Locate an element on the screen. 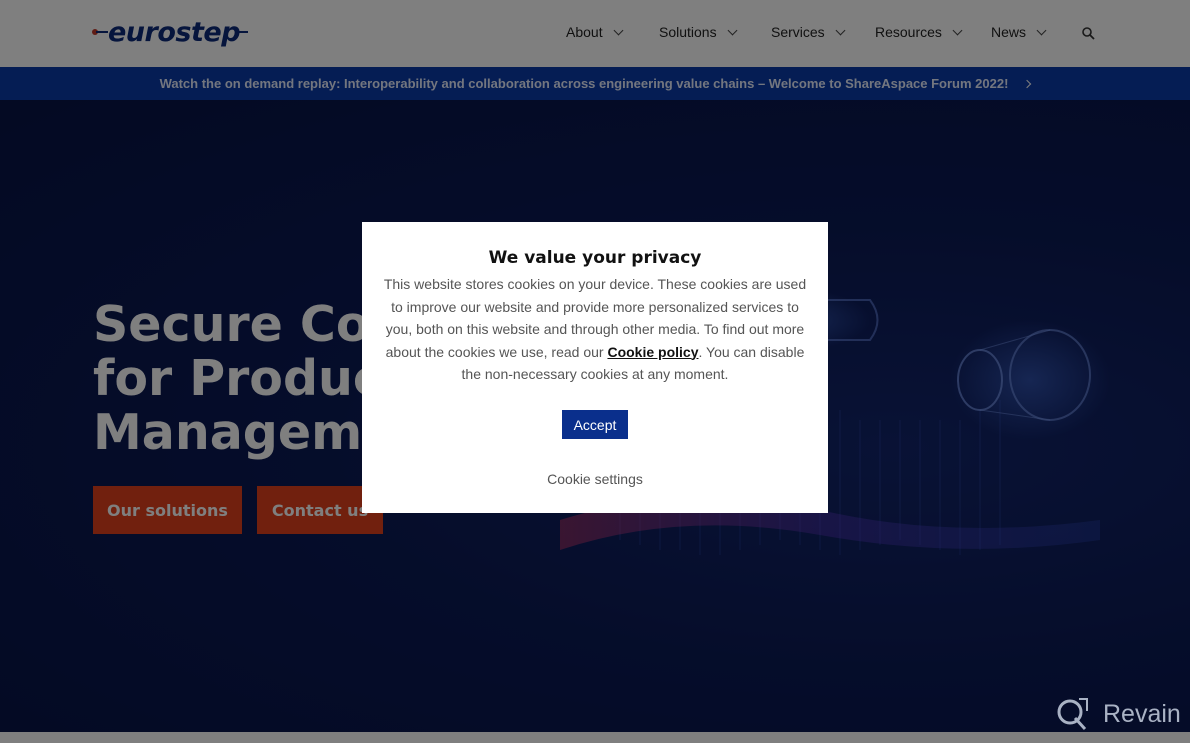 The width and height of the screenshot is (1190, 743). cookie-dialog-title: We value your privacy is located at coordinates (595, 258).